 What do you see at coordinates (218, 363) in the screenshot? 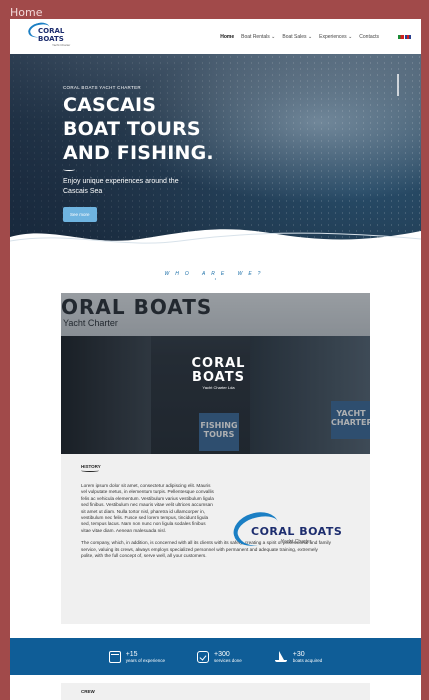
I see `store-brand-line: CORAL` at bounding box center [218, 363].